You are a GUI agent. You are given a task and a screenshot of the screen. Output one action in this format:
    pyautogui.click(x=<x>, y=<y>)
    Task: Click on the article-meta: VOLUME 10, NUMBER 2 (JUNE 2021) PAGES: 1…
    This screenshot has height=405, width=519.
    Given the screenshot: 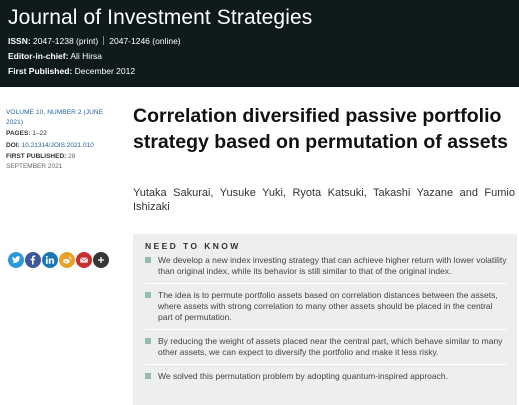 What is the action you would take?
    pyautogui.click(x=61, y=140)
    